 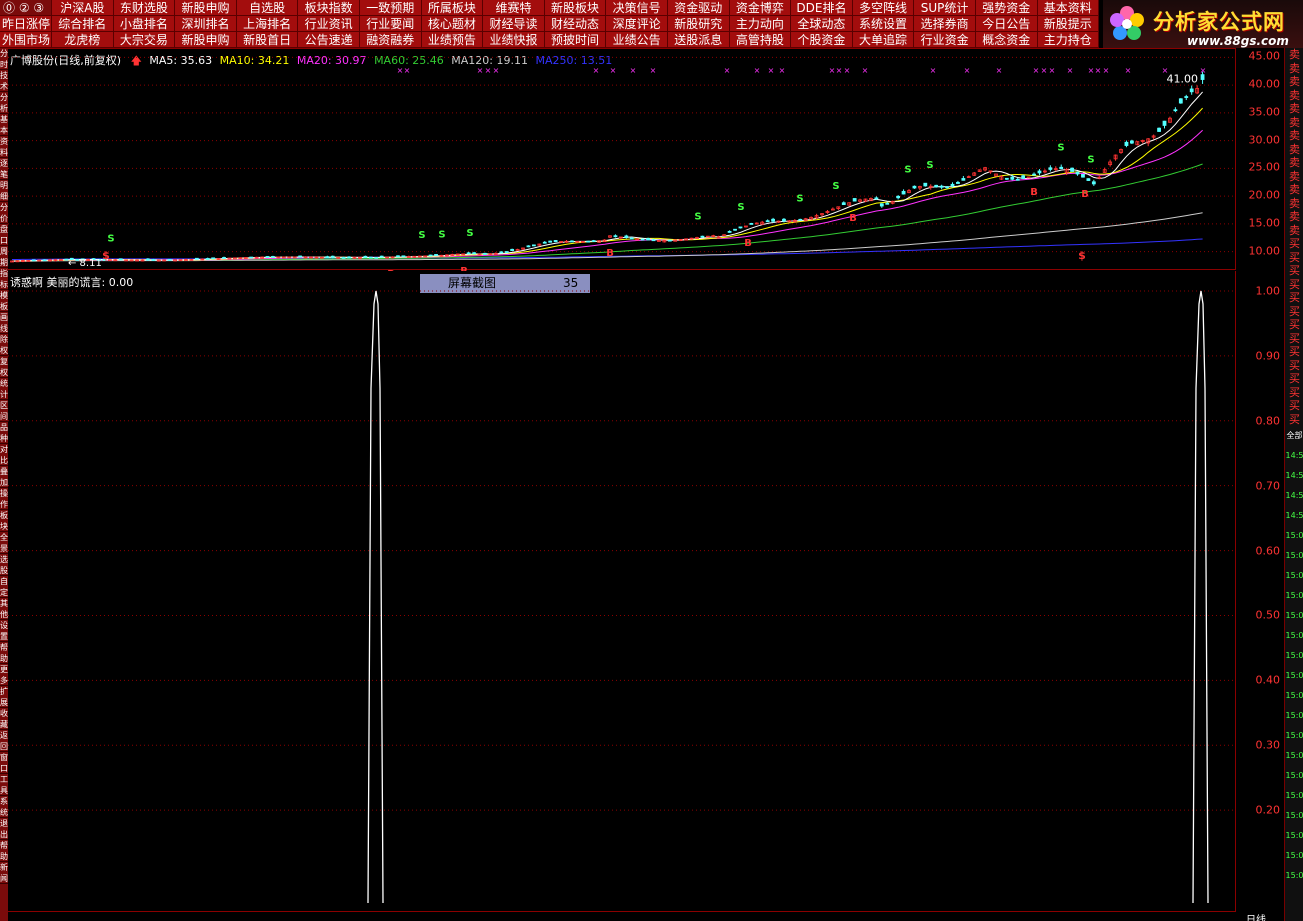 What do you see at coordinates (4, 103) in the screenshot?
I see `left-tab: 分析` at bounding box center [4, 103].